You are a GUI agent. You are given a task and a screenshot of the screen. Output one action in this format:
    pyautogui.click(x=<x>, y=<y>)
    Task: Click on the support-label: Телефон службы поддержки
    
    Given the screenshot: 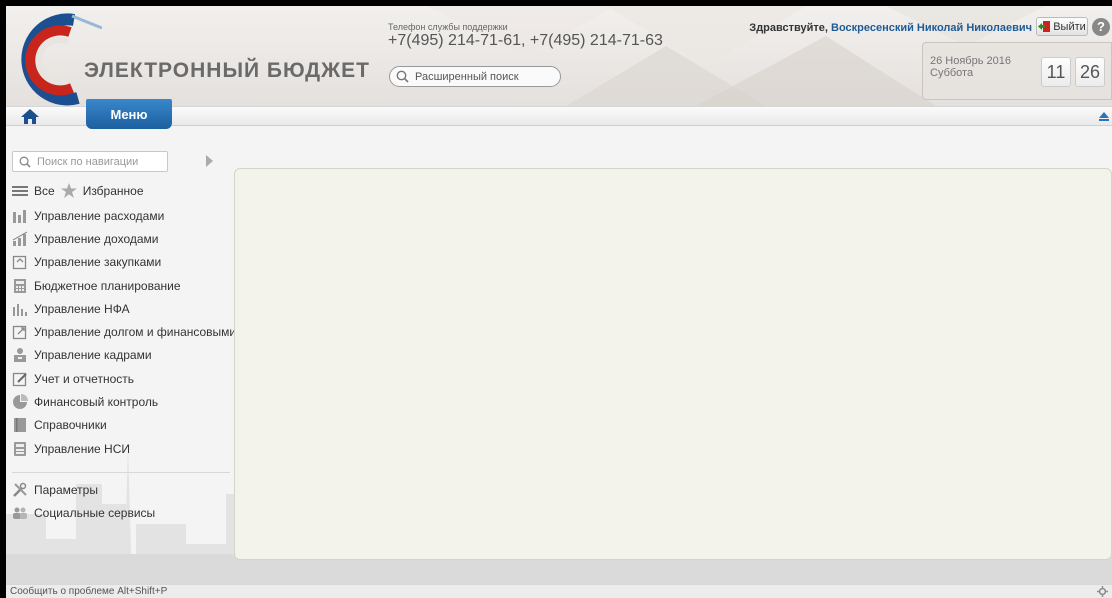 What is the action you would take?
    pyautogui.click(x=448, y=27)
    